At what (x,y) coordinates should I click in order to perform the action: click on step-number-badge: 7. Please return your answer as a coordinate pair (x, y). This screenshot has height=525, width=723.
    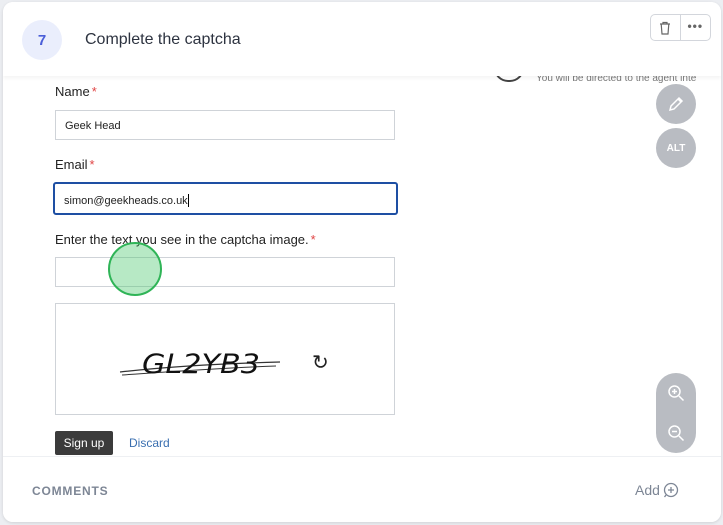
    Looking at the image, I should click on (42, 40).